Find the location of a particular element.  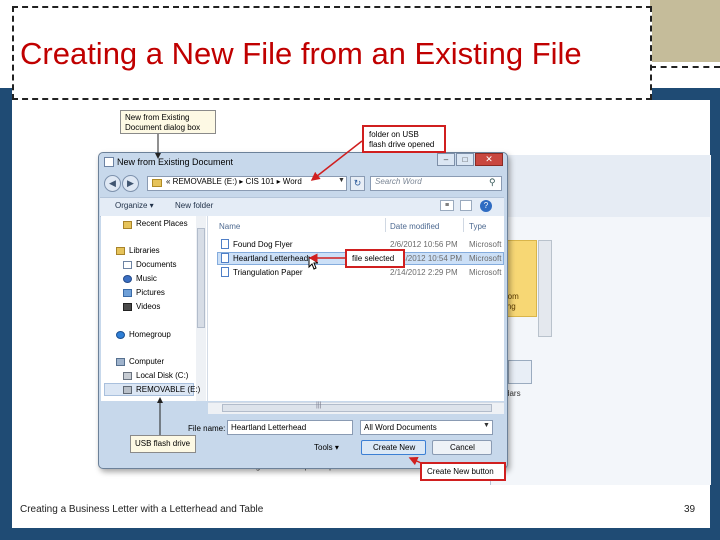

callout-create-new-button: Create New button is located at coordinates (463, 471).